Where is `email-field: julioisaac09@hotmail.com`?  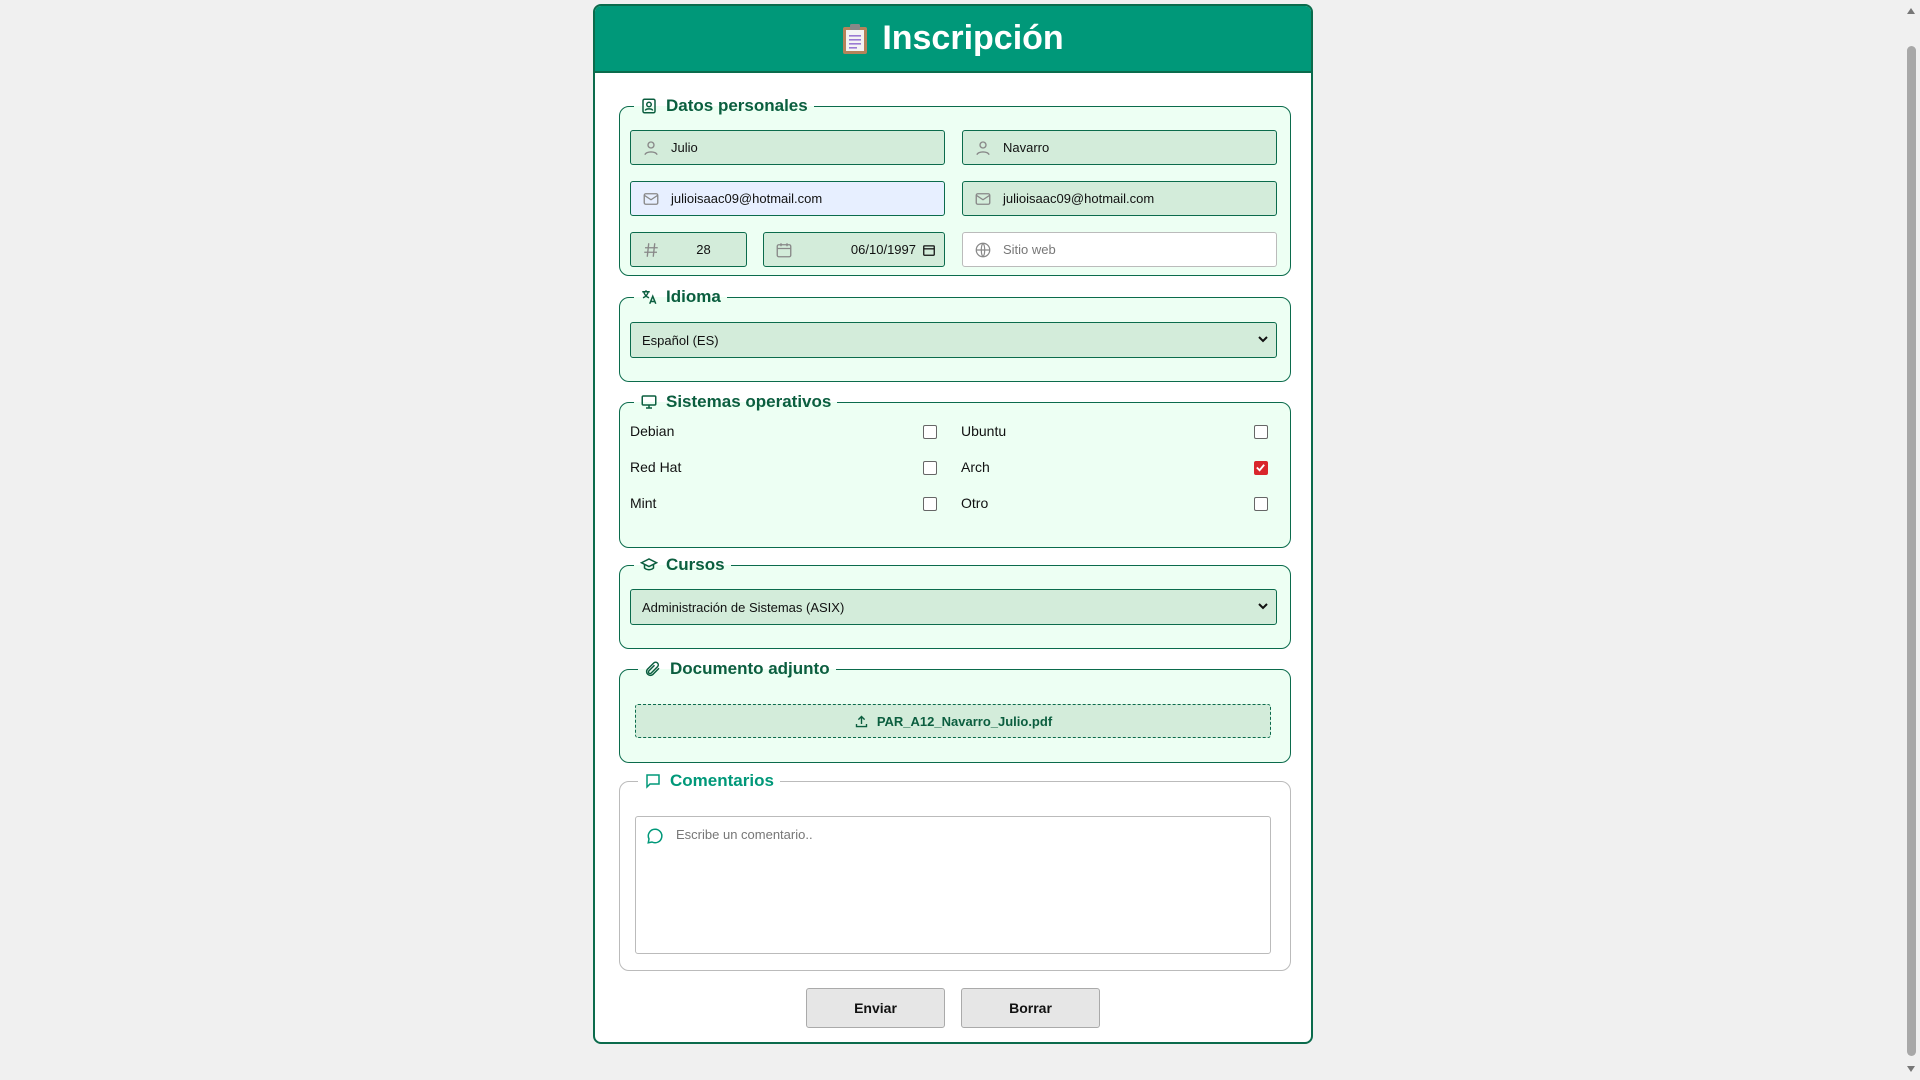
email-field: julioisaac09@hotmail.com is located at coordinates (787, 198).